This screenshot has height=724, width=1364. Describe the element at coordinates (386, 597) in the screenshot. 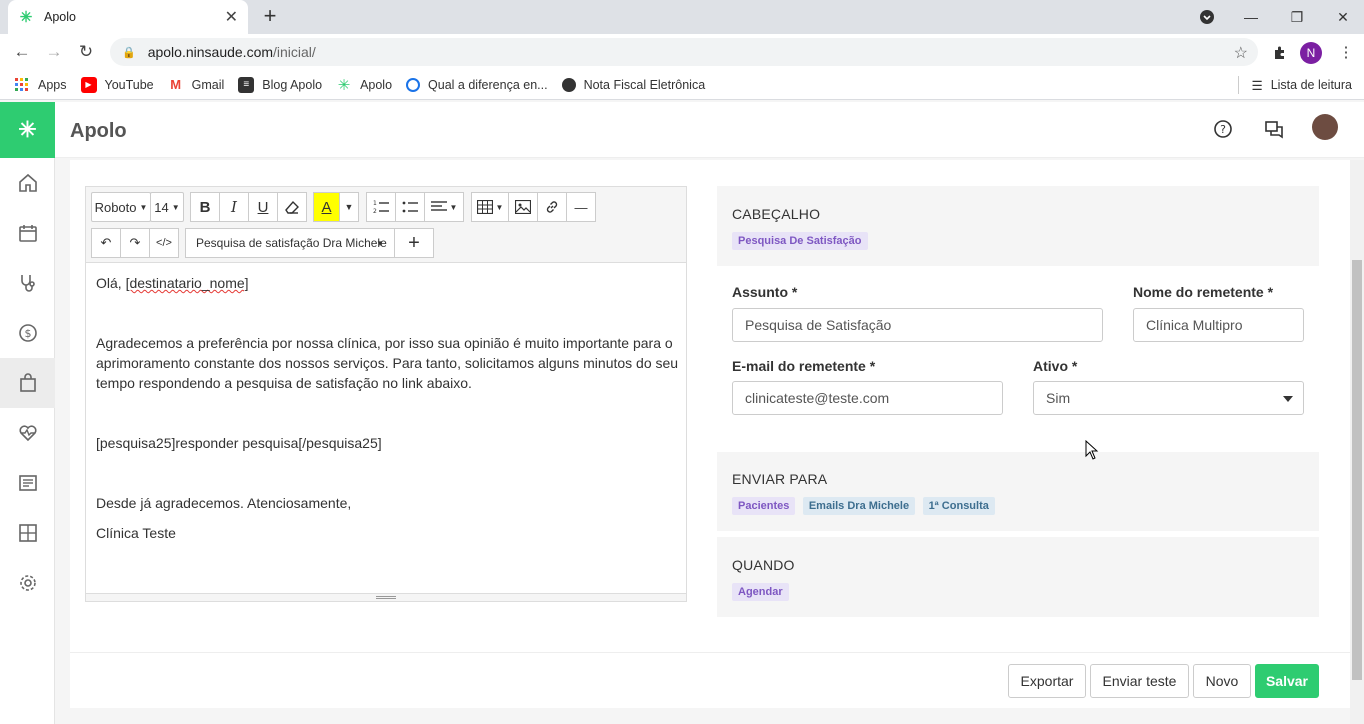

I see `editor-resize-handle` at that location.